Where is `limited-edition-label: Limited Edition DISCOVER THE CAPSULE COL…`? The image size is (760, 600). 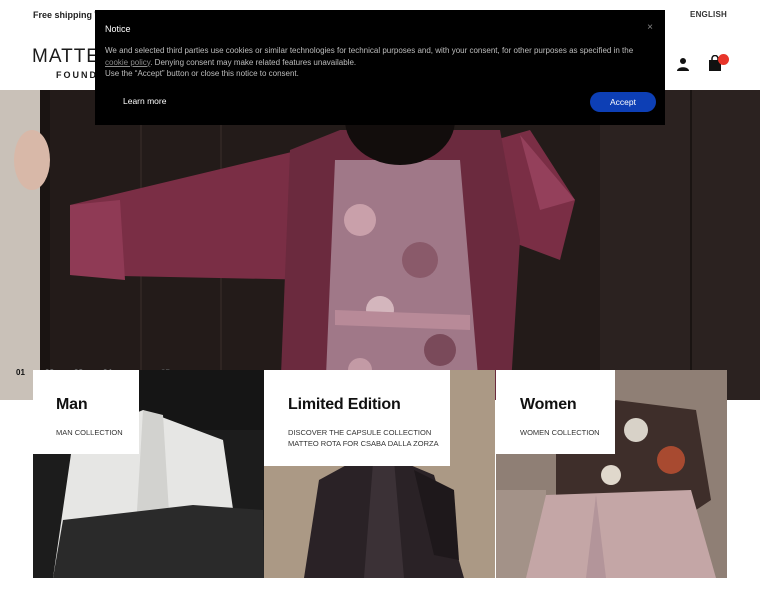 limited-edition-label: Limited Edition DISCOVER THE CAPSULE COL… is located at coordinates (357, 418).